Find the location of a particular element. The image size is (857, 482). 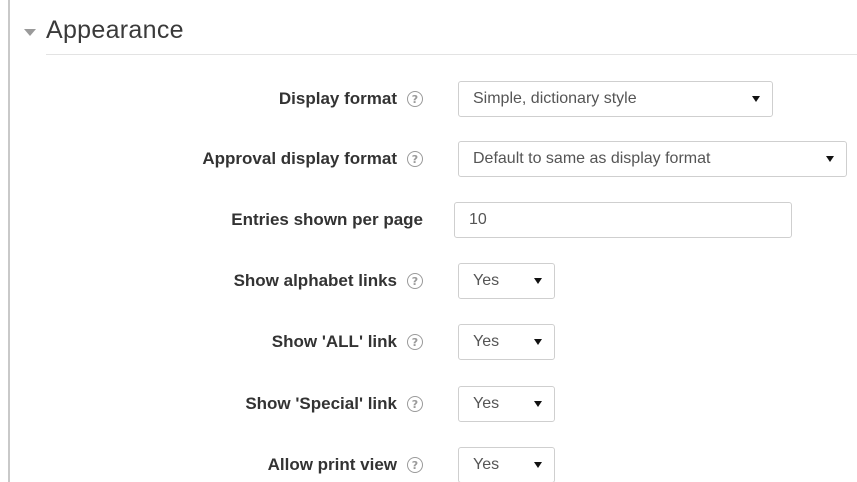

allow-print-view-label: Allow print view is located at coordinates (332, 464).